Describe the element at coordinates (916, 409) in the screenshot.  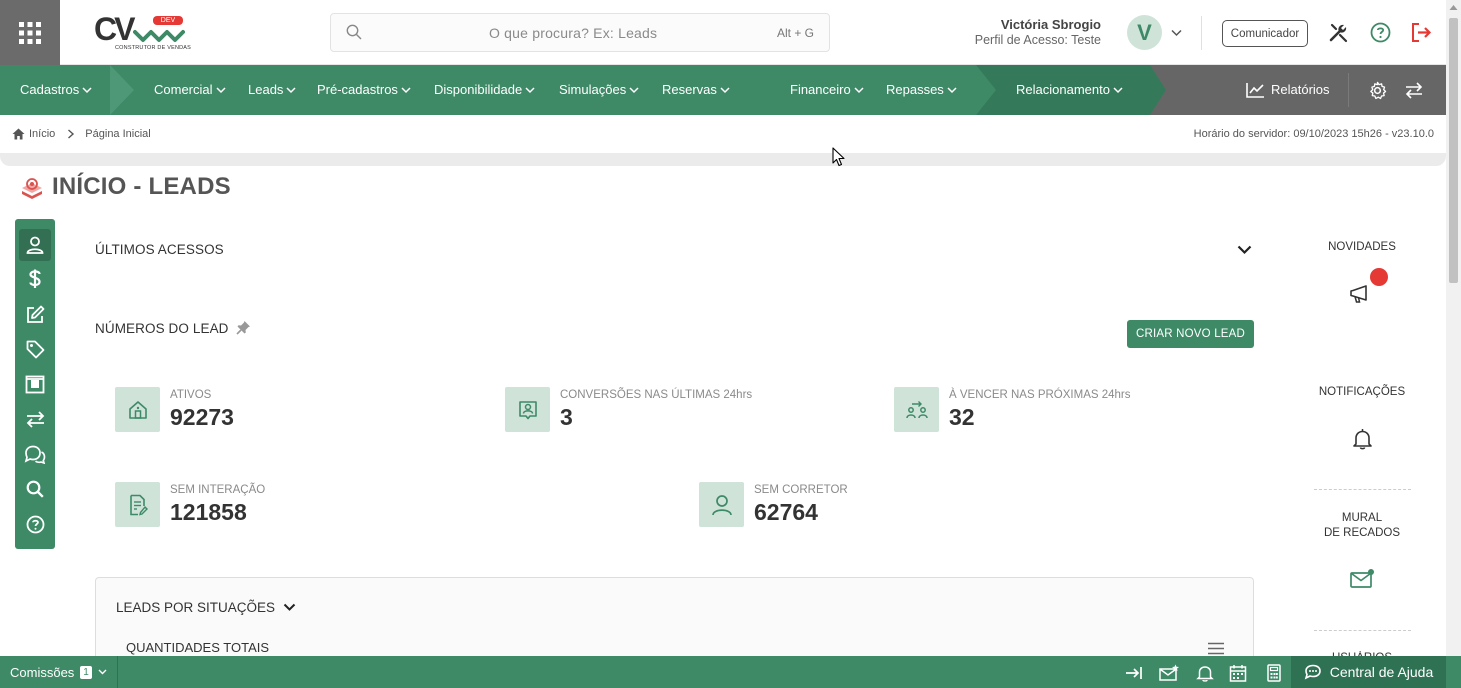
I see `people-exchange-icon` at that location.